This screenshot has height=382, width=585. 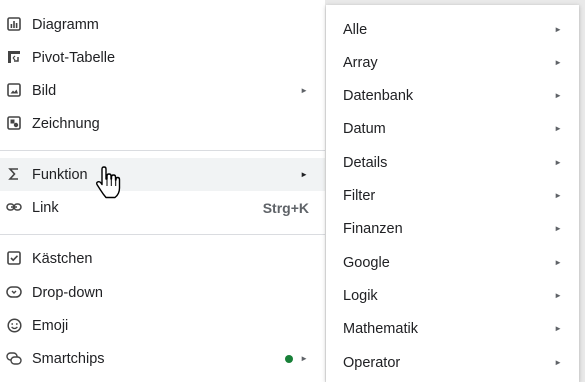 What do you see at coordinates (365, 162) in the screenshot?
I see `submenu-item-label: Details` at bounding box center [365, 162].